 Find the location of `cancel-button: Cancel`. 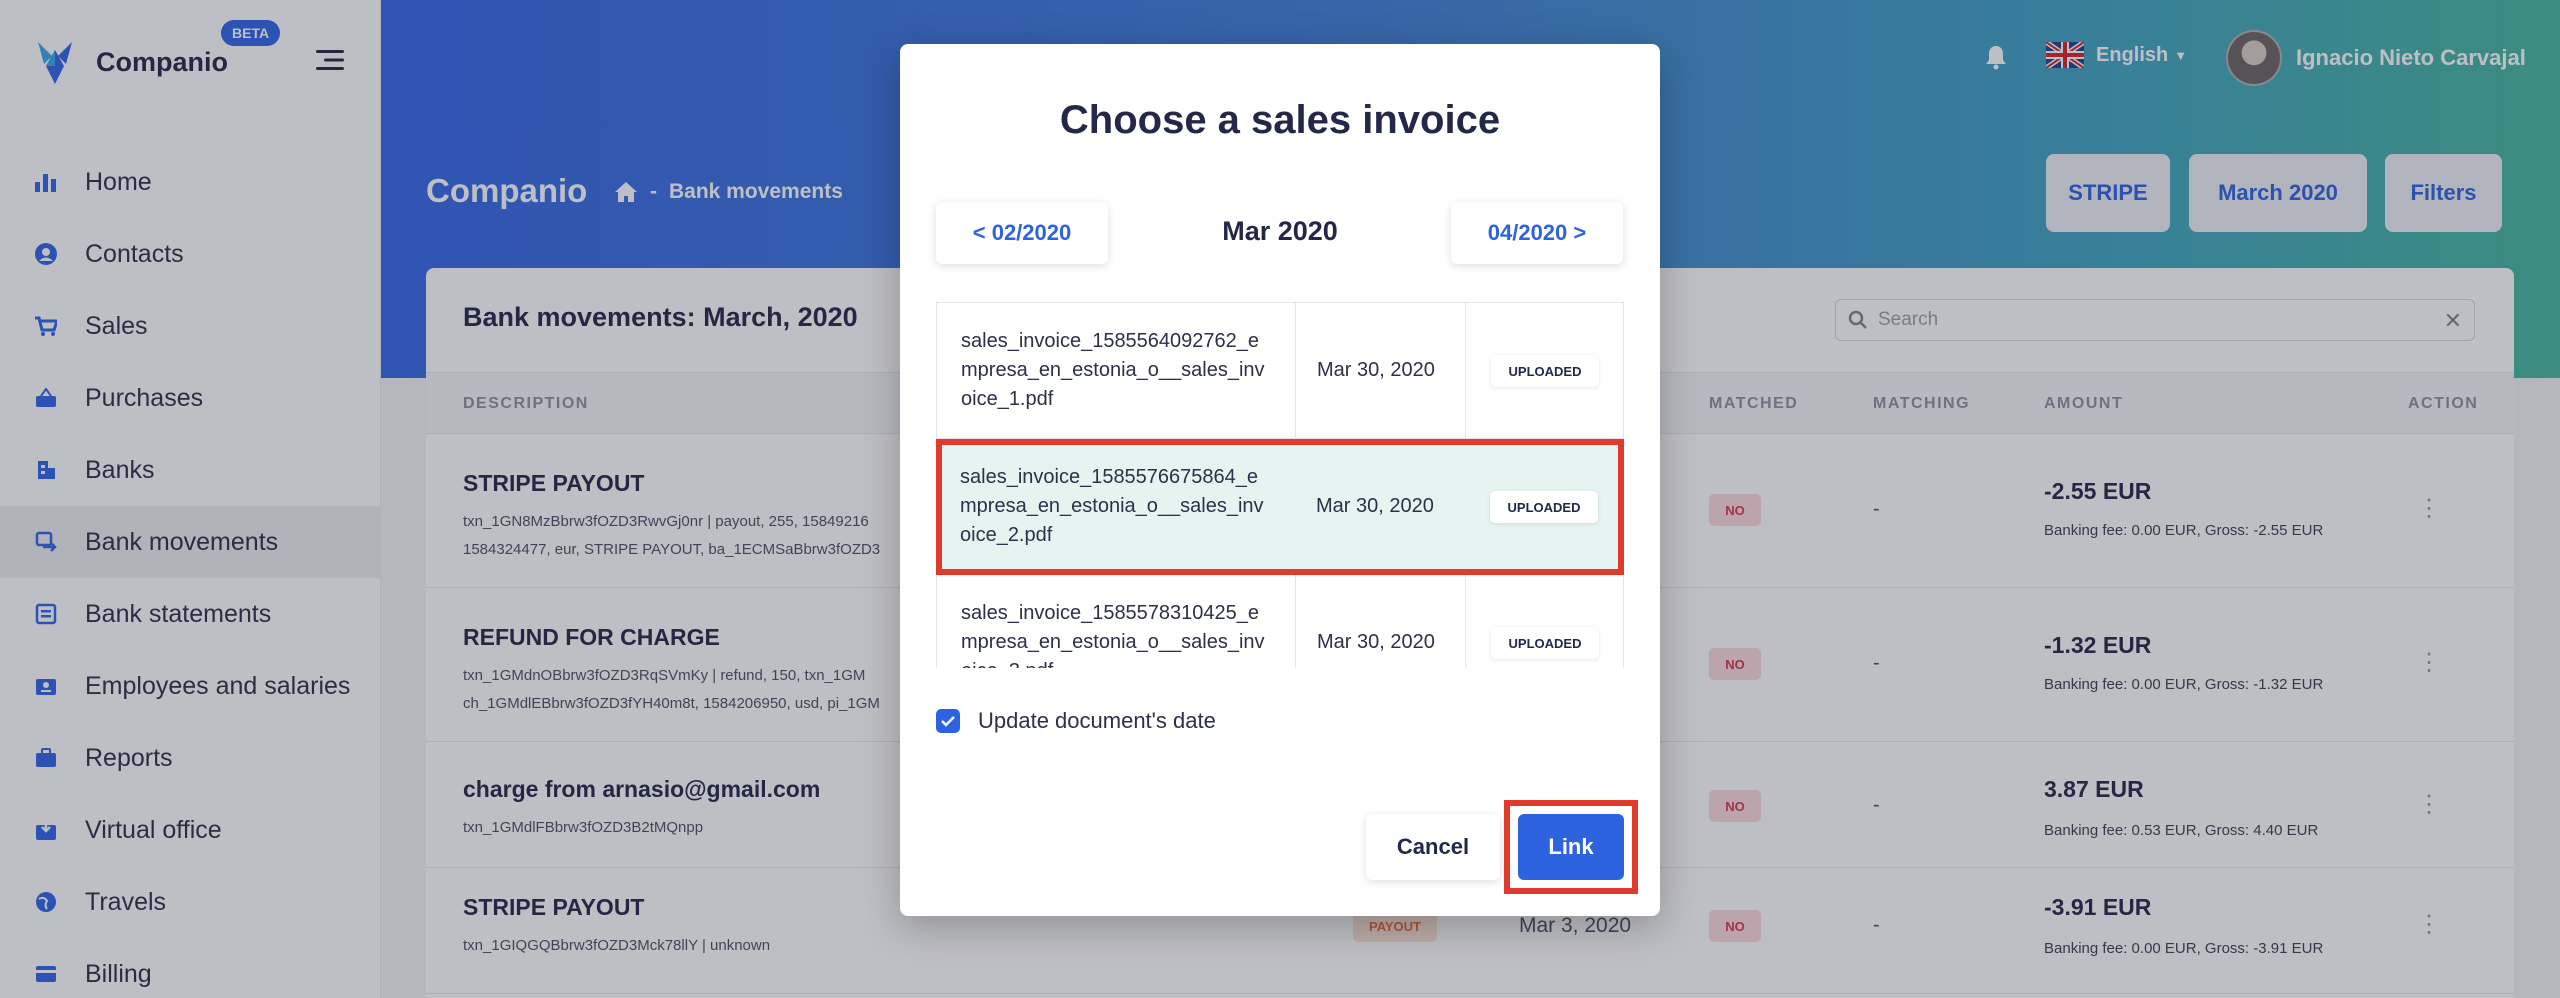

cancel-button: Cancel is located at coordinates (1433, 847).